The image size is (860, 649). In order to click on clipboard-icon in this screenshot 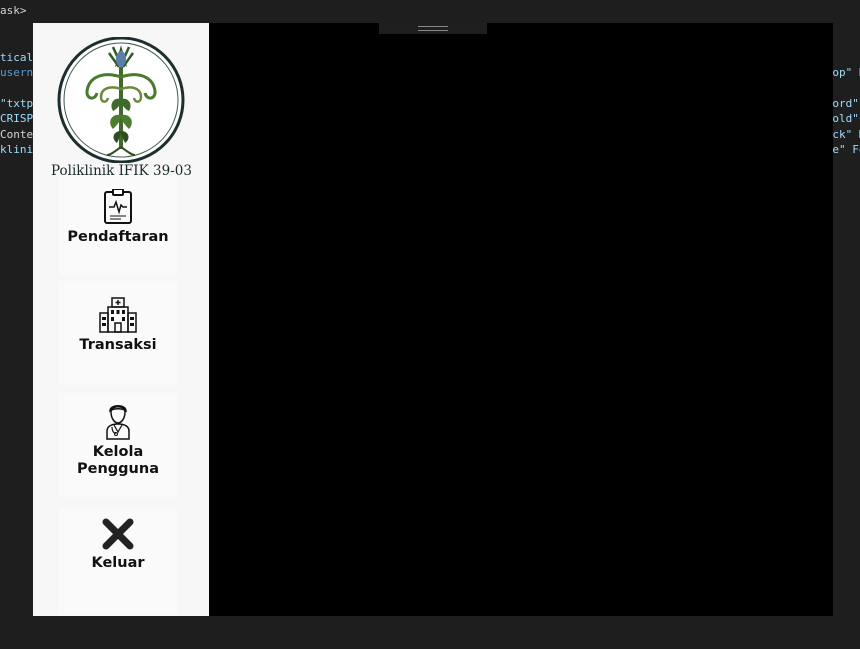, I will do `click(118, 206)`.